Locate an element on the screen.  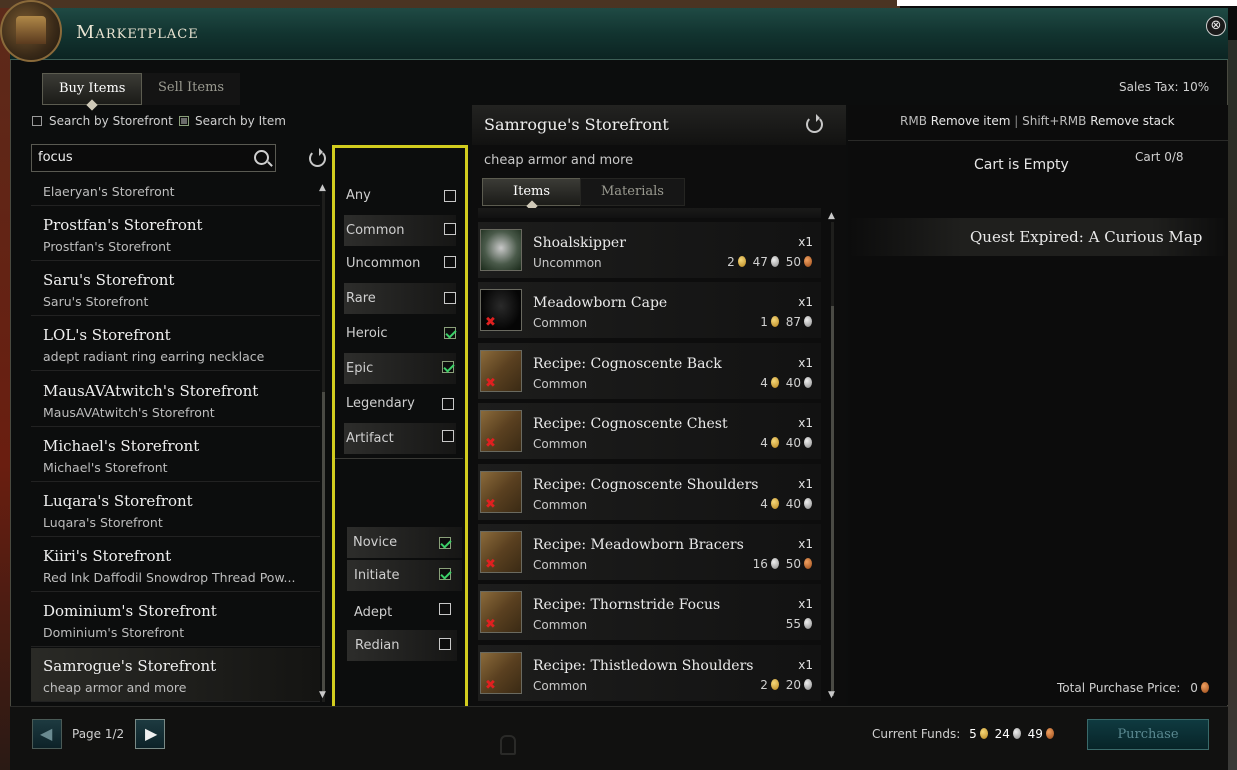
table-row: Shoalskipper Uncommon x1 2 47 50 is located at coordinates (649, 250).